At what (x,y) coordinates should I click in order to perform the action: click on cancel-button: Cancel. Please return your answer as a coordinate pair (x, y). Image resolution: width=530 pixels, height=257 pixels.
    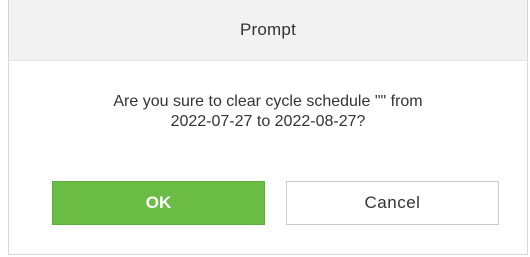
    Looking at the image, I should click on (392, 203).